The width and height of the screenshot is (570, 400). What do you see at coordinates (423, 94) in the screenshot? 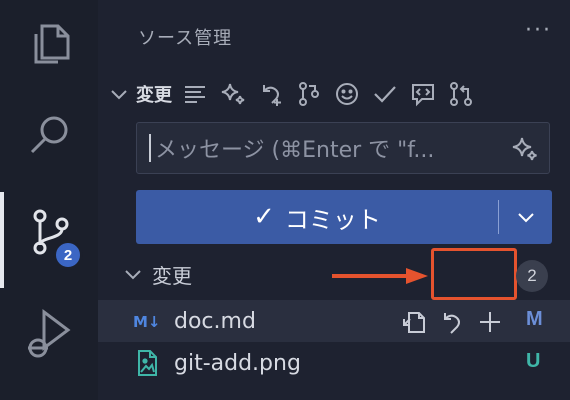
I see `comment-code-icon` at bounding box center [423, 94].